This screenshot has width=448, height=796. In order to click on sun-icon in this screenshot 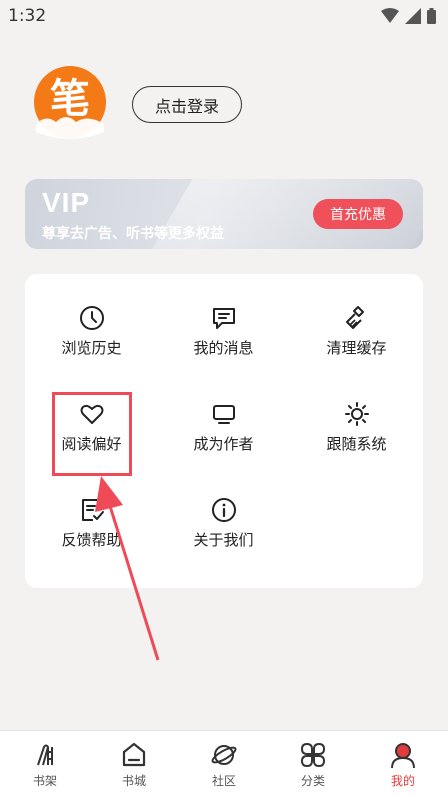, I will do `click(356, 414)`.